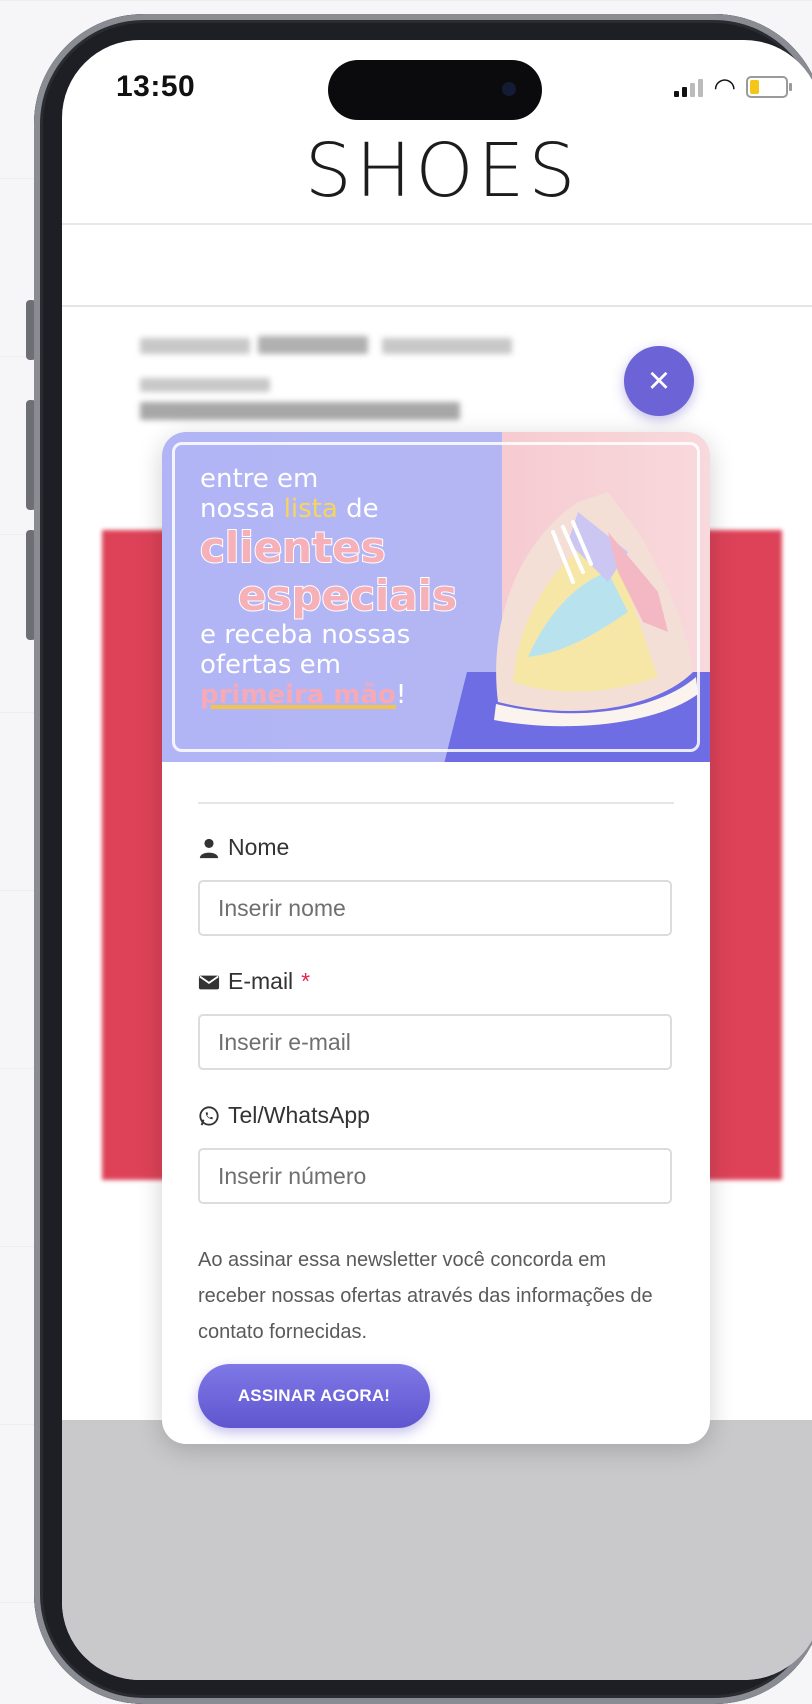 The width and height of the screenshot is (812, 1704). What do you see at coordinates (156, 86) in the screenshot?
I see `status-time: 13:50` at bounding box center [156, 86].